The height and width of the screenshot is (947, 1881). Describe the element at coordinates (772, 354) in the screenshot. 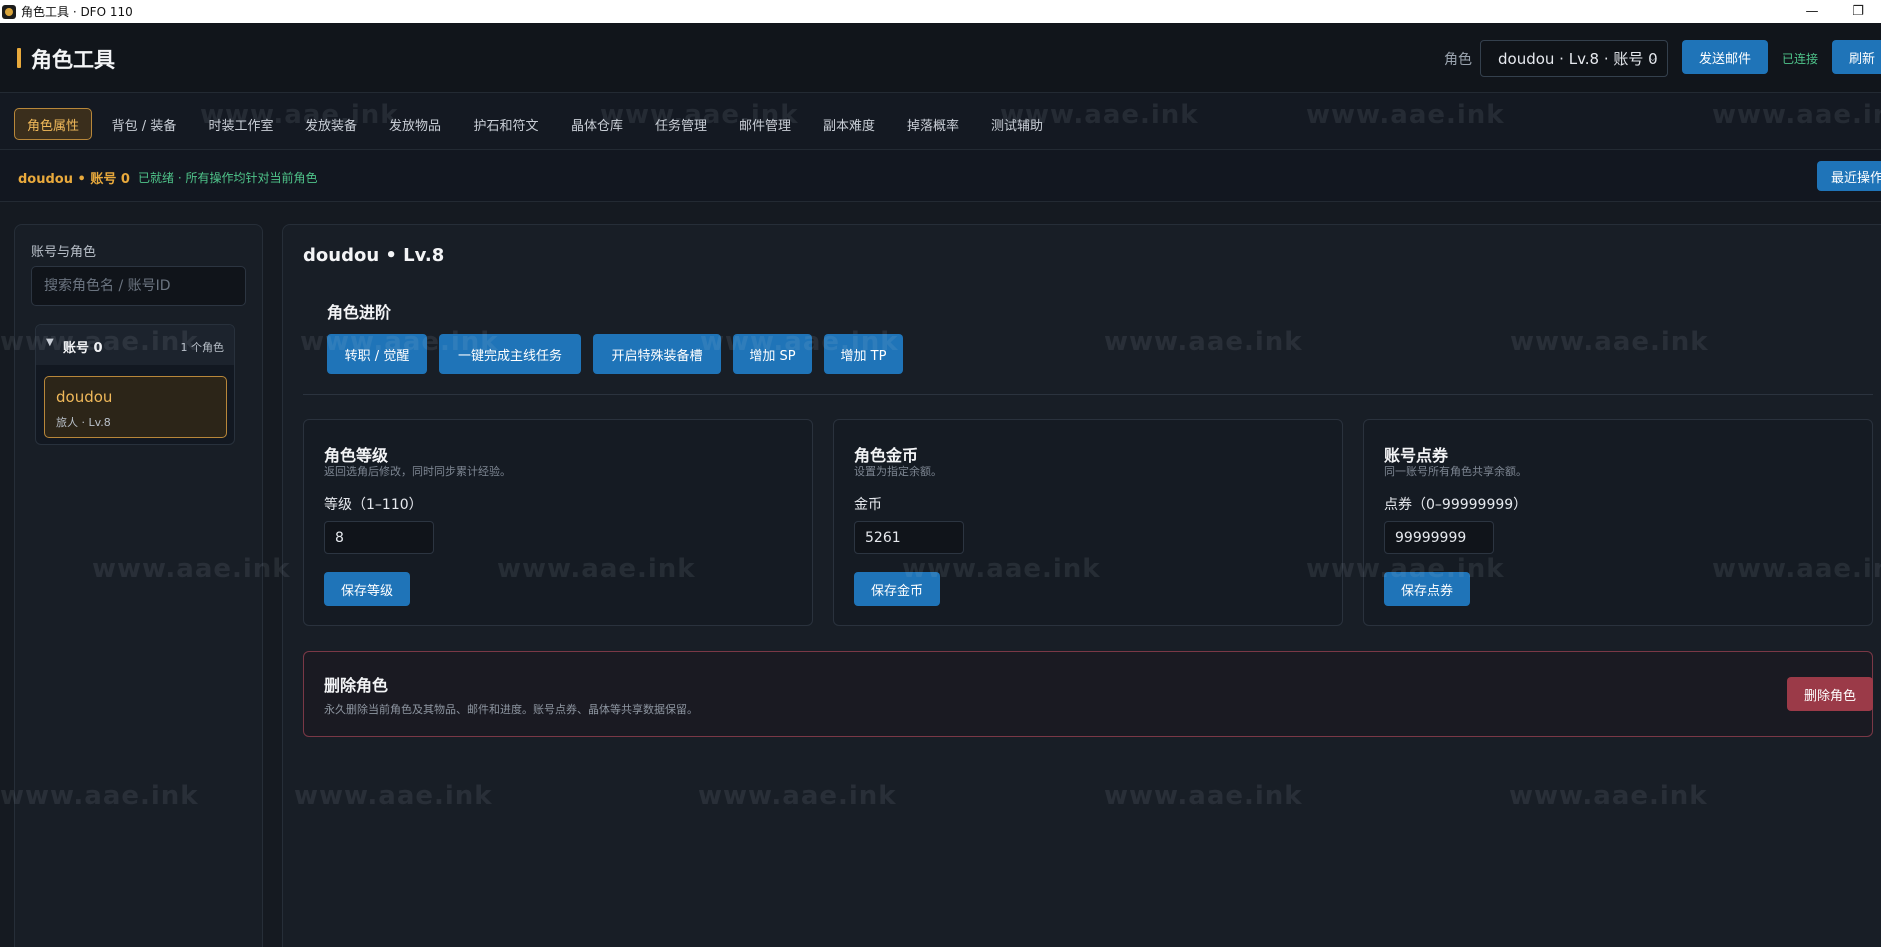

I see `add-sp-button: 增加 SP` at that location.